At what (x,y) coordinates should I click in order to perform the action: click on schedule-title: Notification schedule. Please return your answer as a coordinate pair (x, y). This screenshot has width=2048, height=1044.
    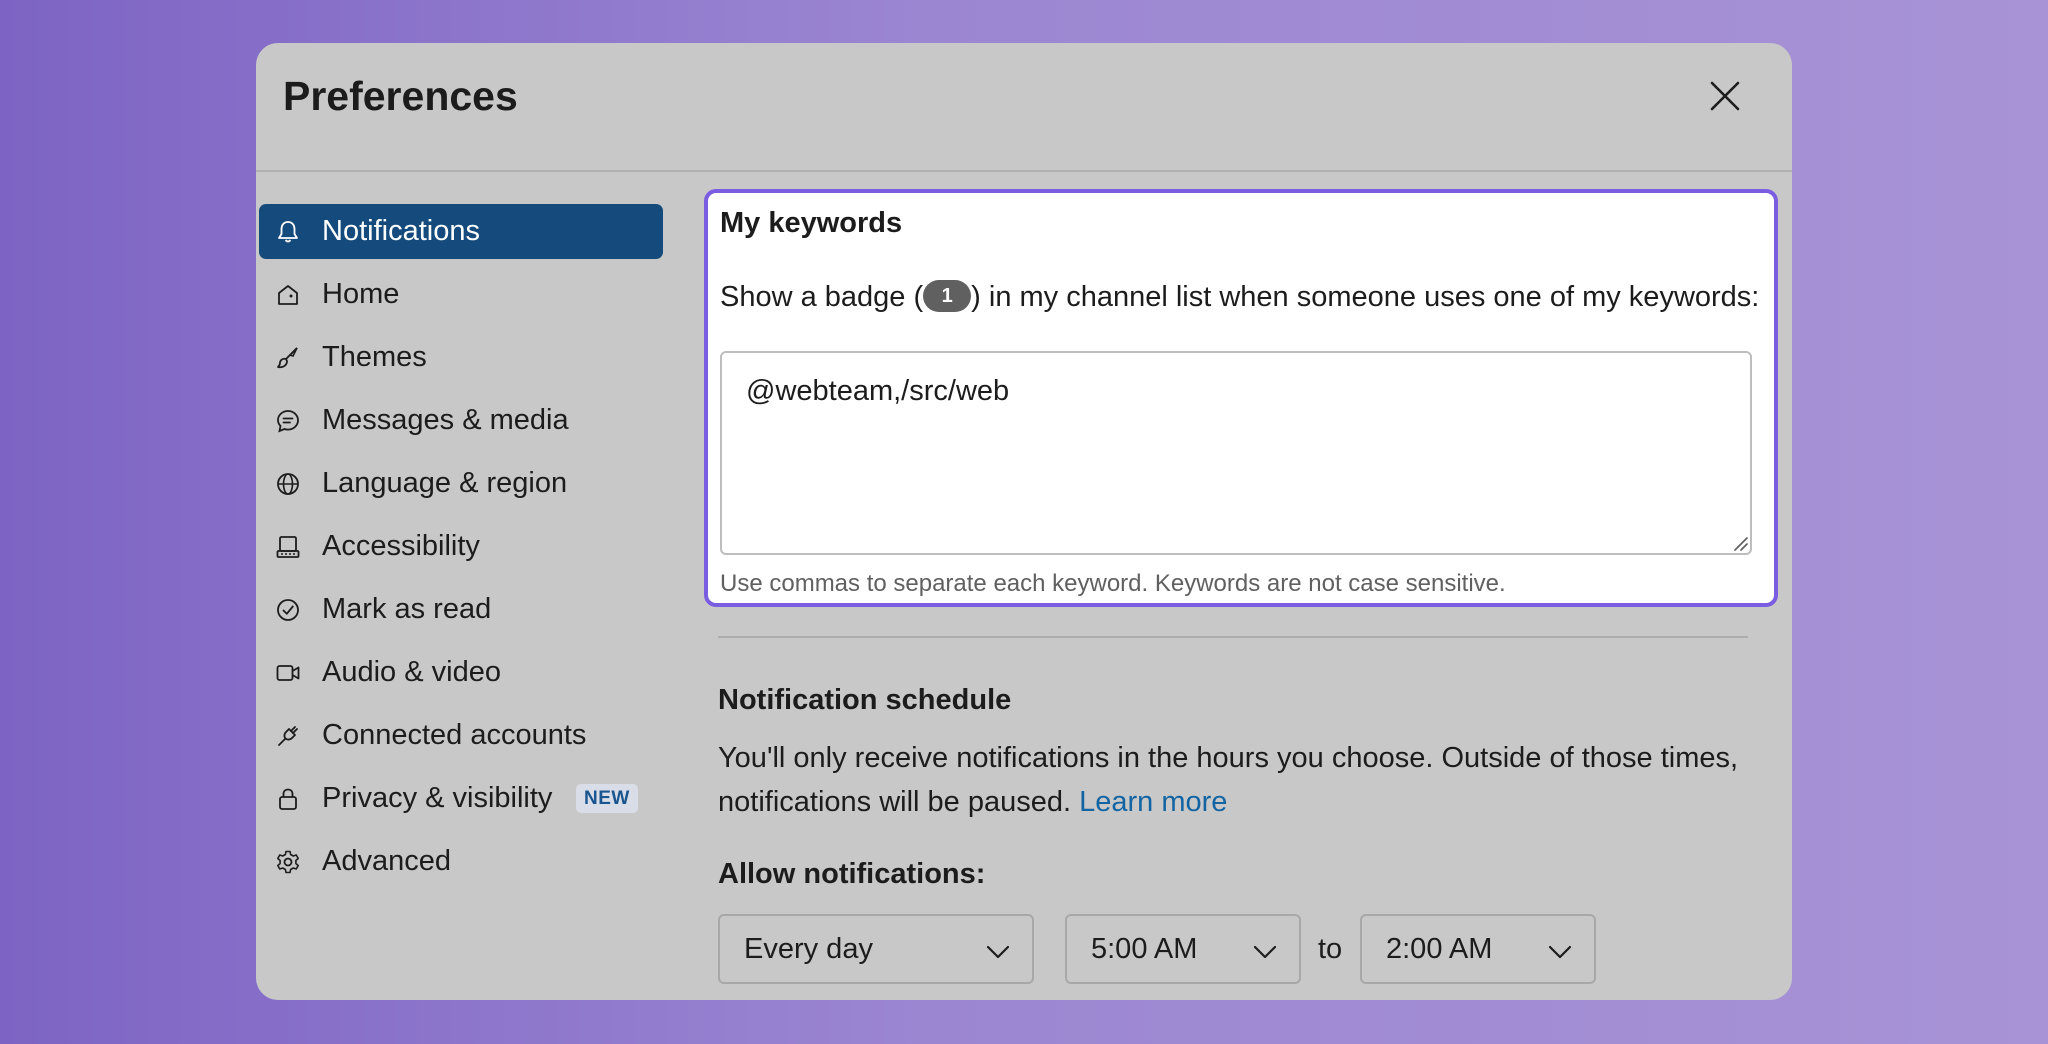
    Looking at the image, I should click on (865, 700).